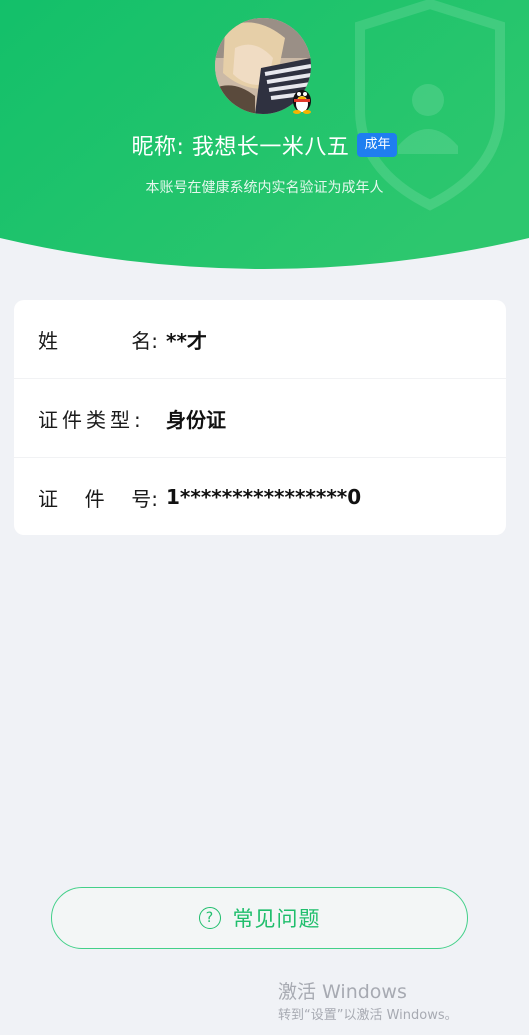 Image resolution: width=529 pixels, height=1035 pixels. I want to click on faq-button: ? 常见问题, so click(259, 918).